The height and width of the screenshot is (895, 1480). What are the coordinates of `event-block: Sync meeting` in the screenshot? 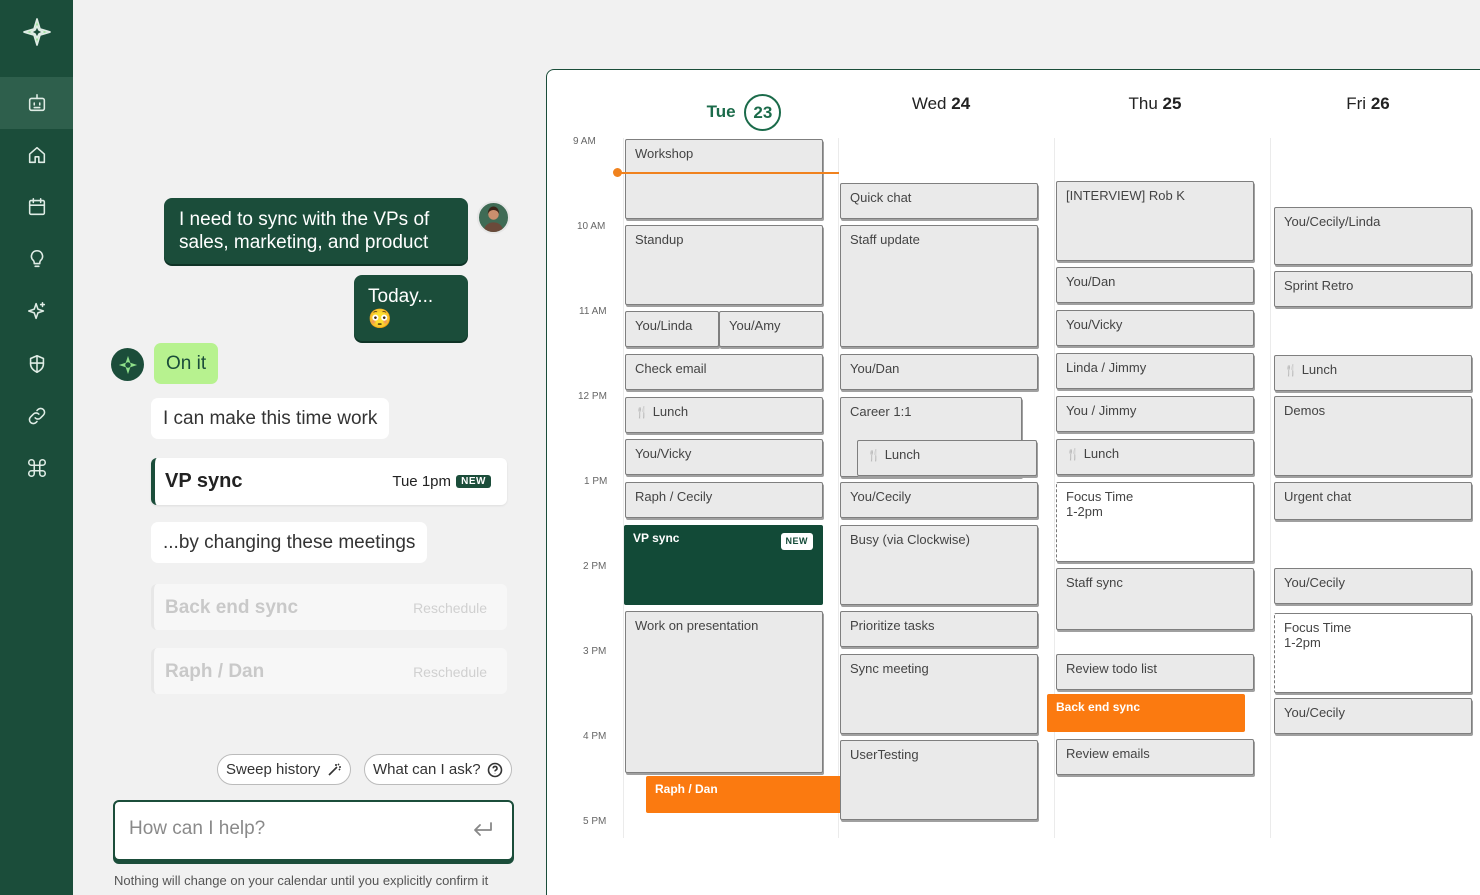 It's located at (939, 694).